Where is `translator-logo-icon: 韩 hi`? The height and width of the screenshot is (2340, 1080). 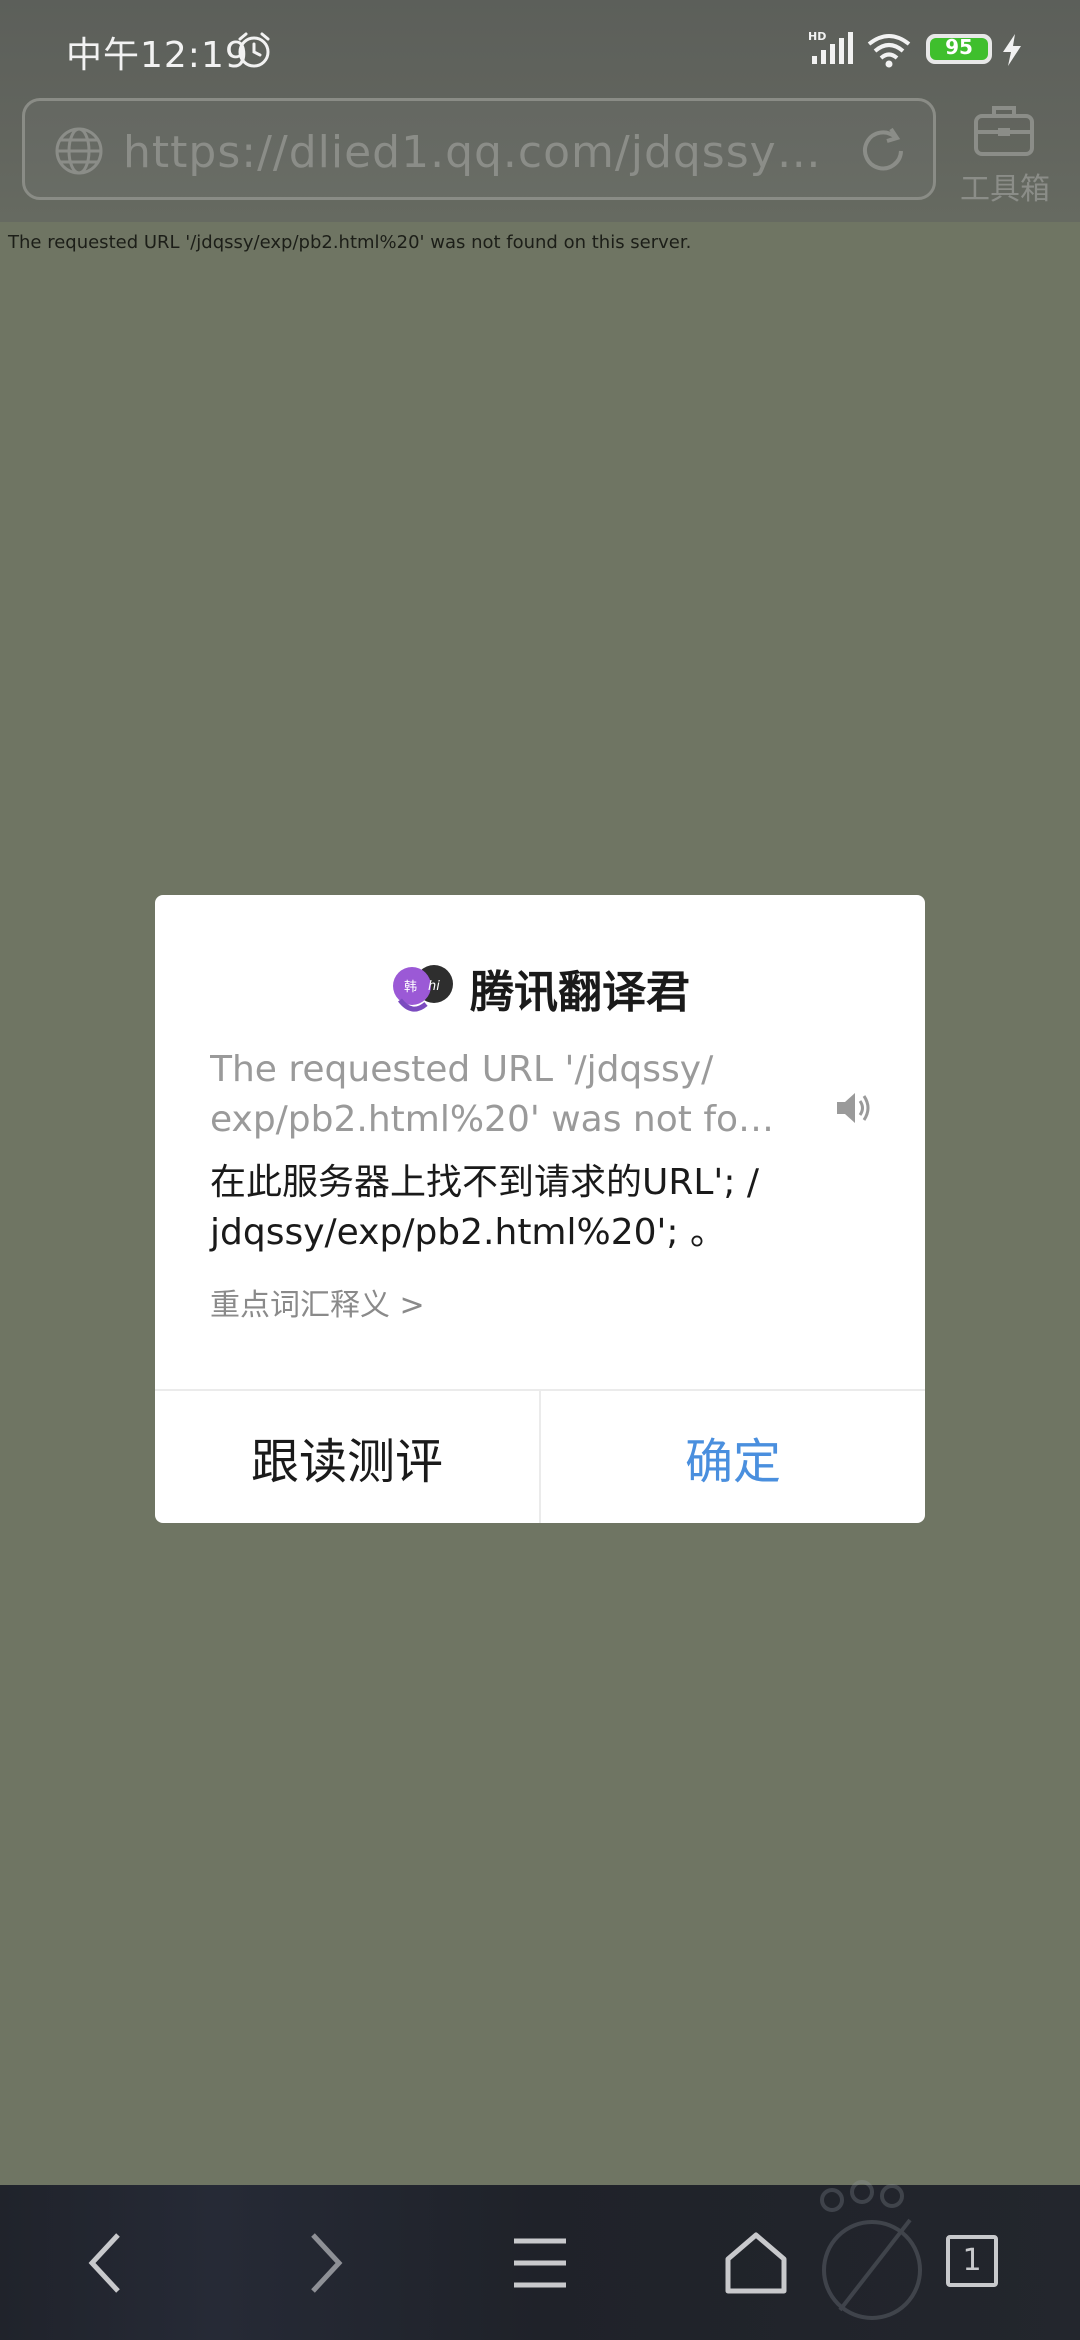 translator-logo-icon: 韩 hi is located at coordinates (423, 988).